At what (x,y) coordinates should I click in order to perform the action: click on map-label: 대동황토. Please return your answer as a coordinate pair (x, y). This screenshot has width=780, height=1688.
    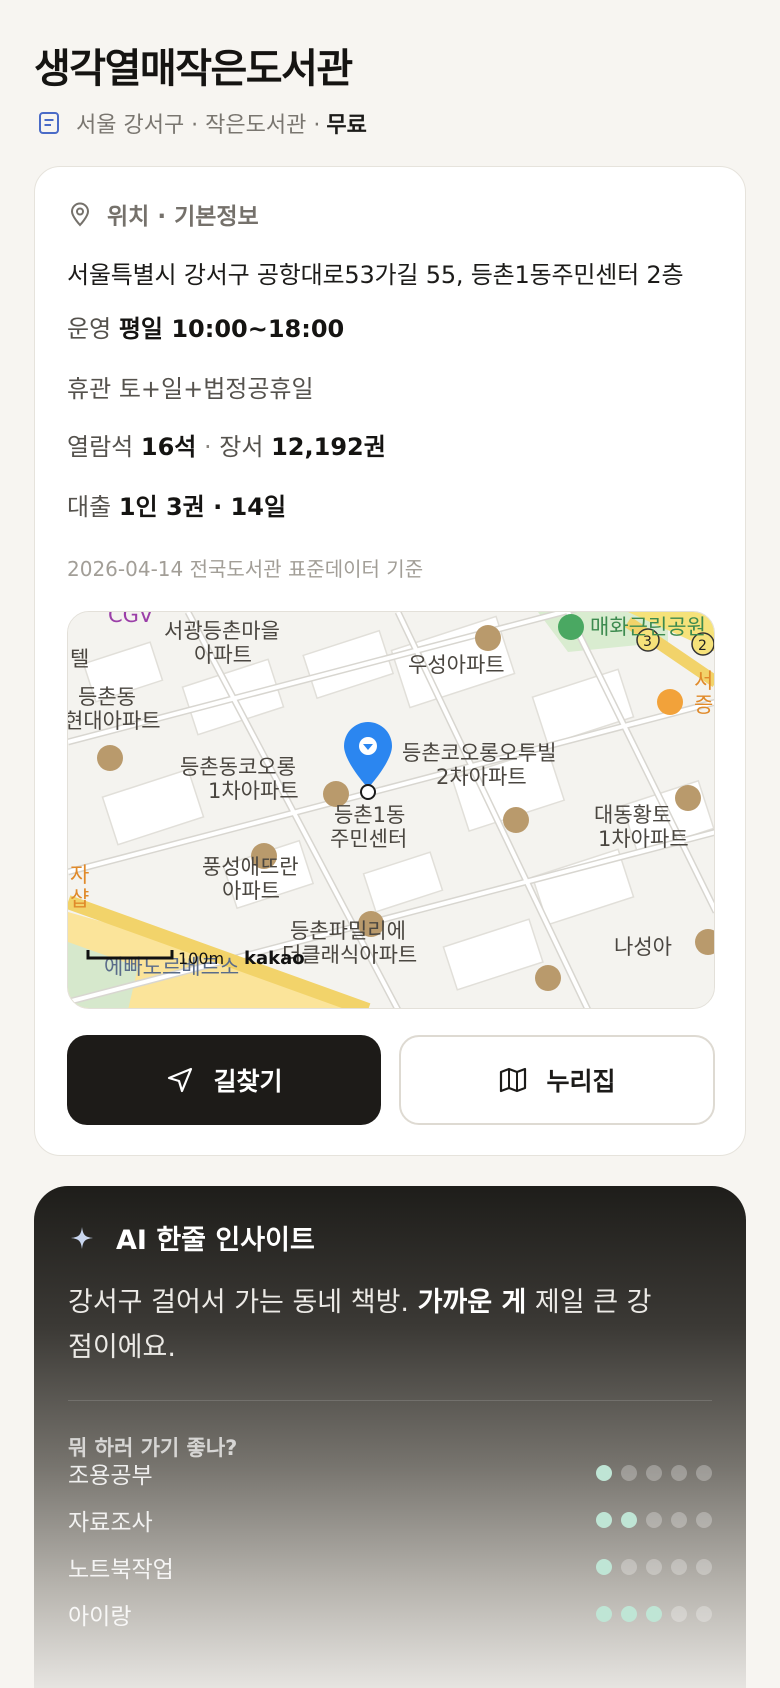
    Looking at the image, I should click on (632, 815).